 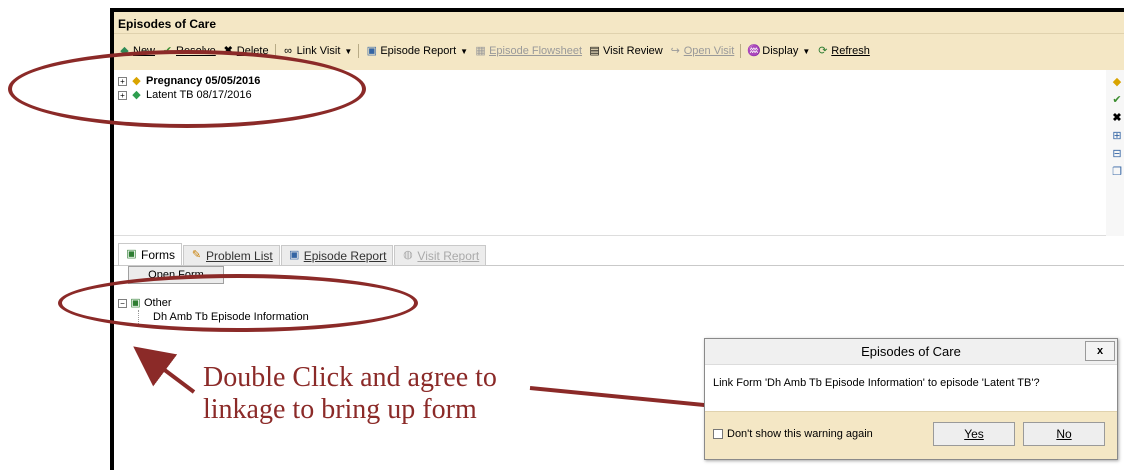 I want to click on dont-show-again-checkbox: Don't show this warning again, so click(x=793, y=434).